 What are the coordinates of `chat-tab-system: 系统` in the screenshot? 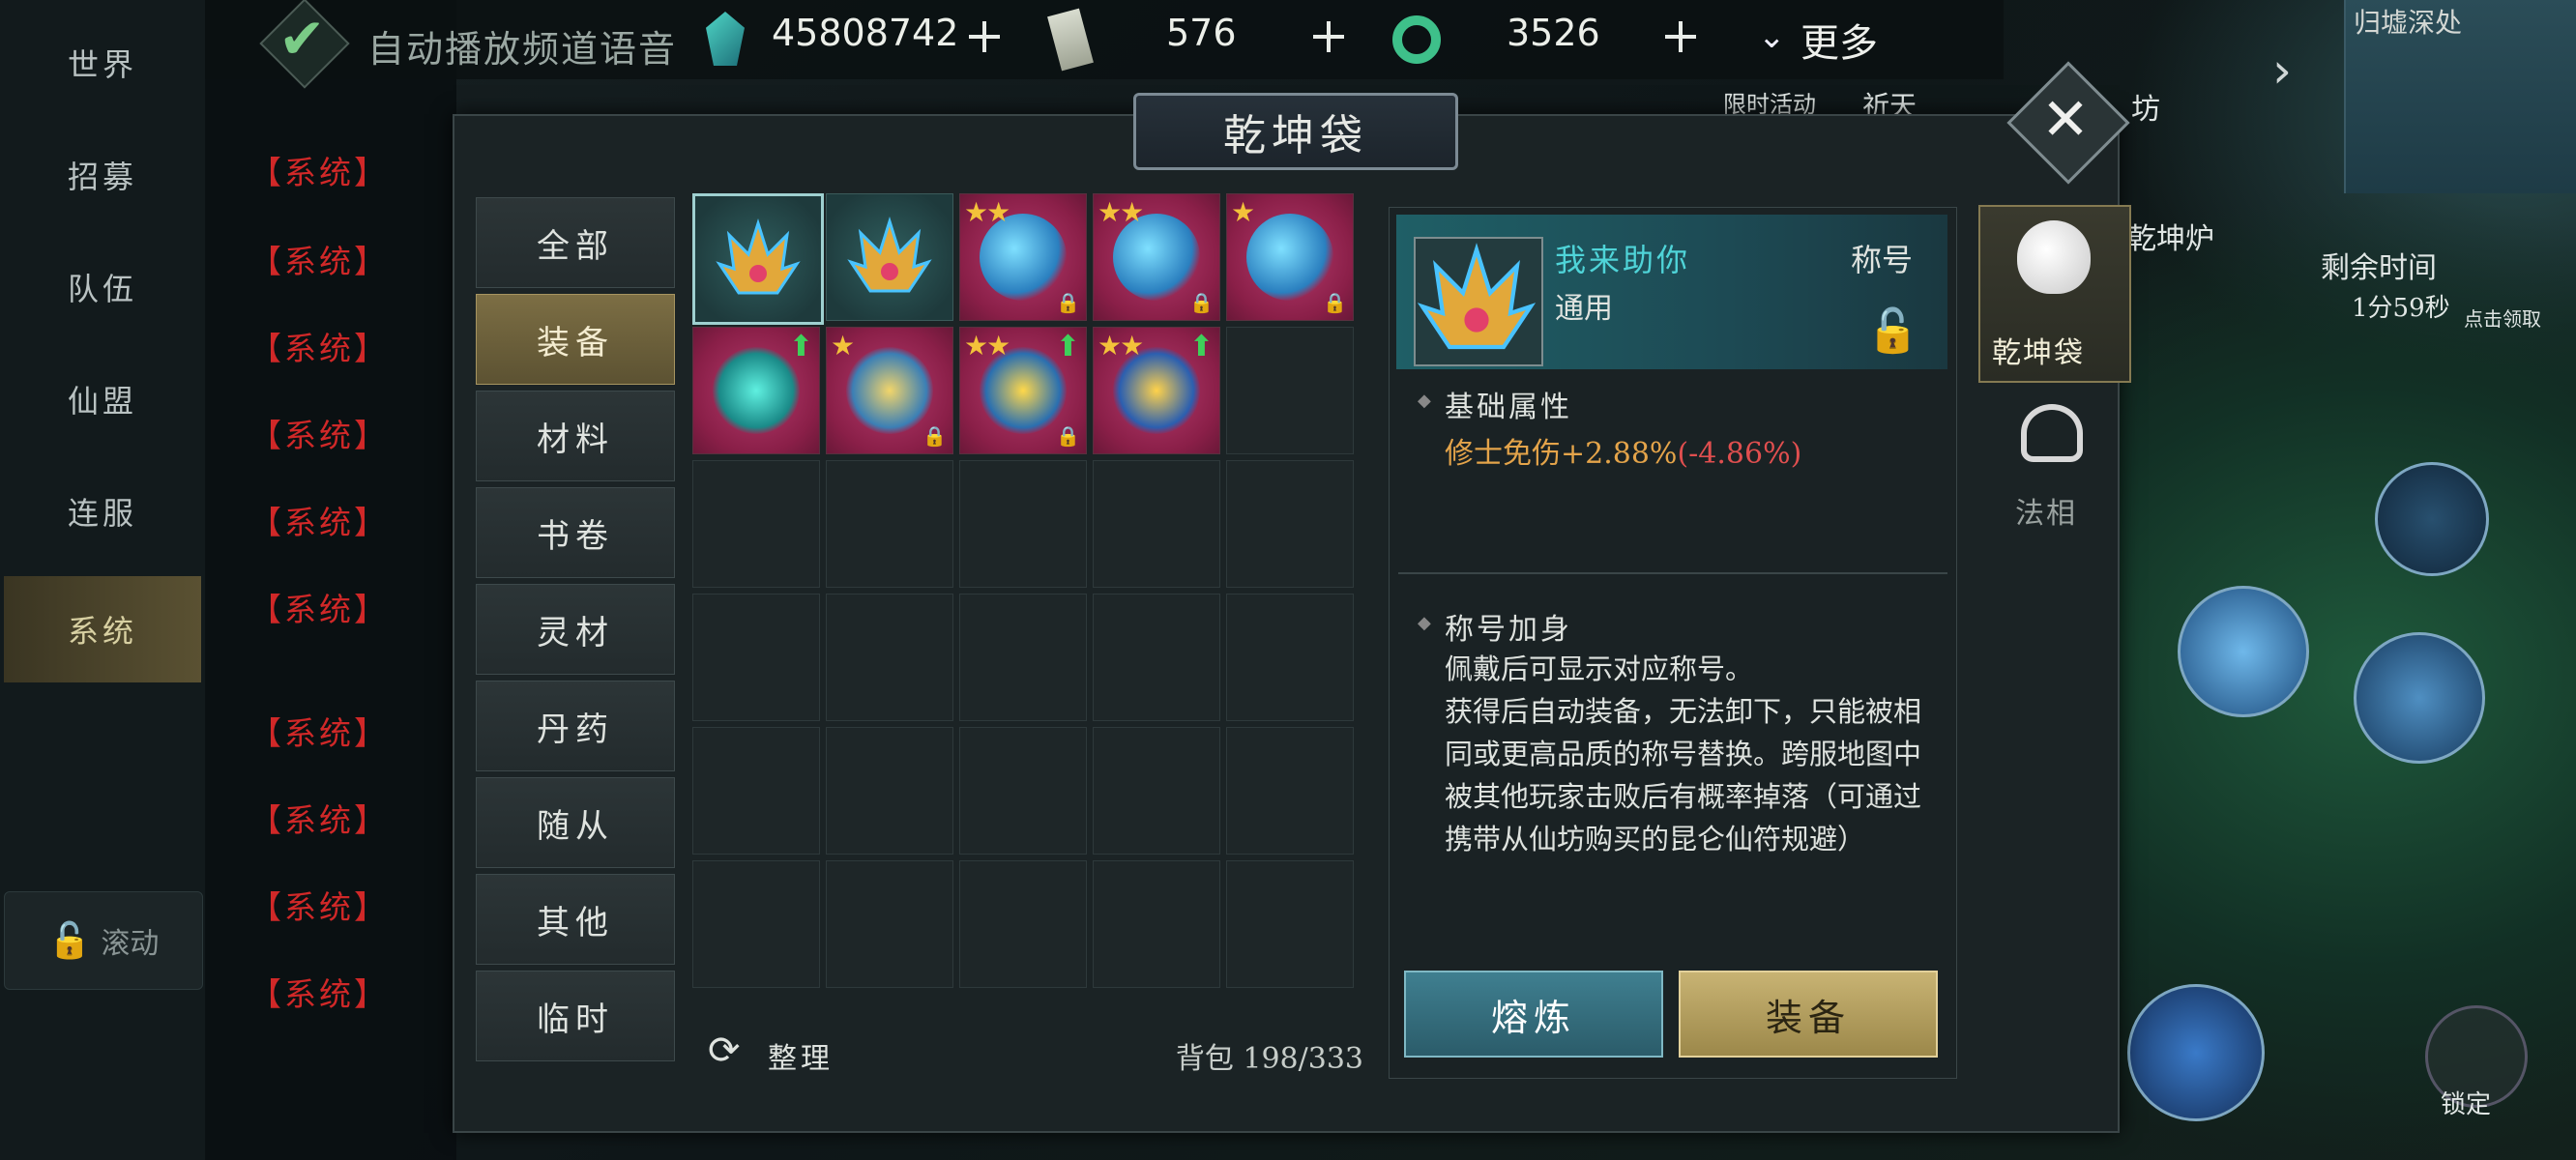 It's located at (102, 629).